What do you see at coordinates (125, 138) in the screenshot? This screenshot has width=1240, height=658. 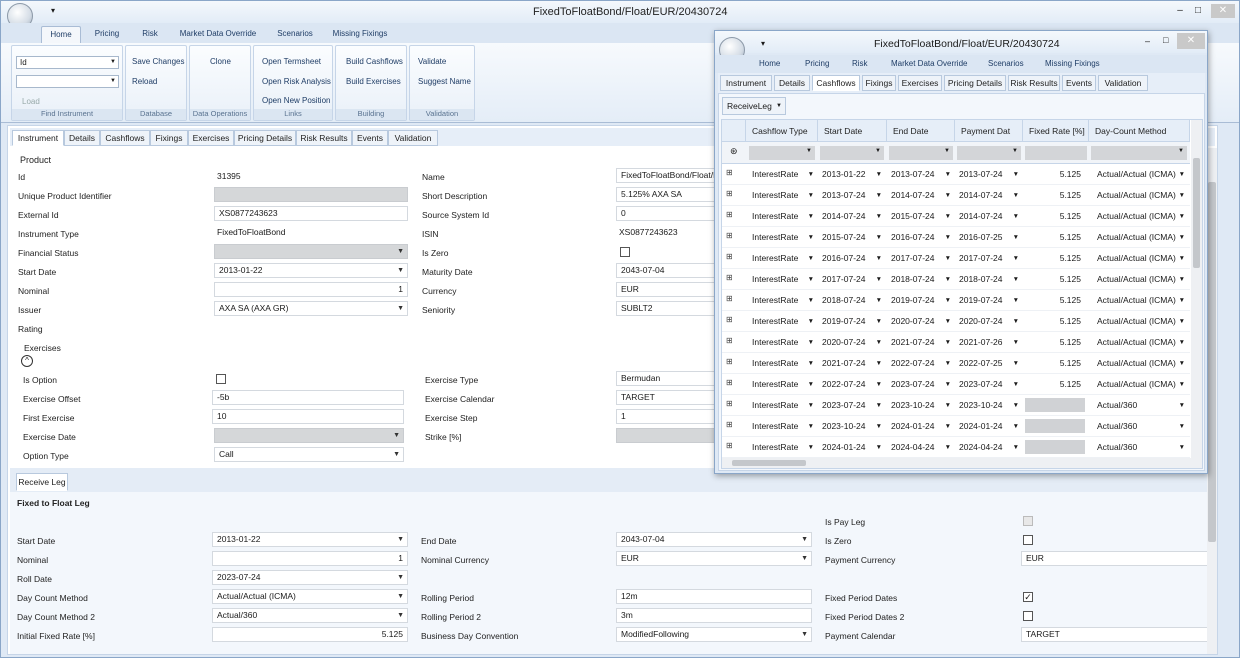 I see `tab-cashflows: Cashflows` at bounding box center [125, 138].